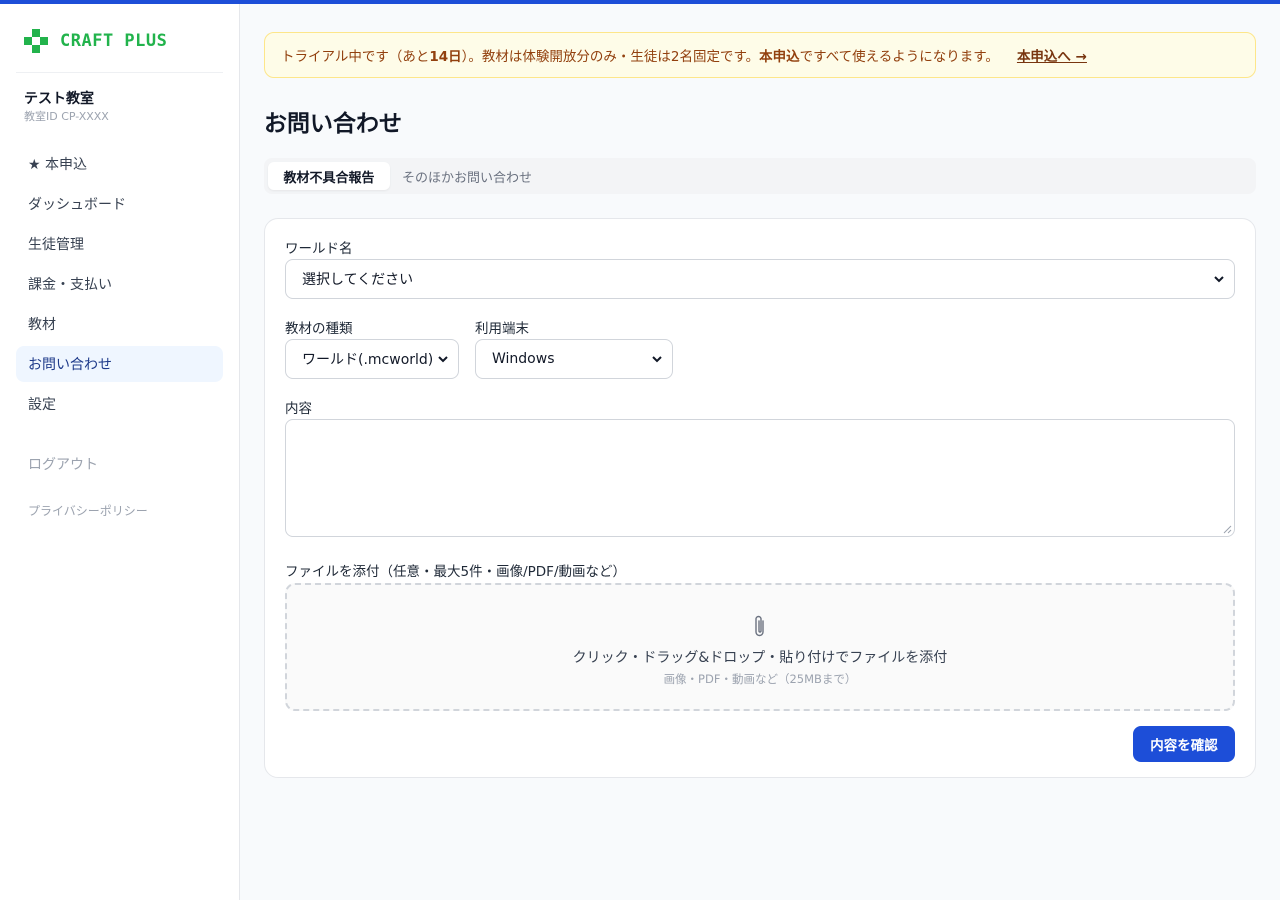  Describe the element at coordinates (59, 99) in the screenshot. I see `school-name: テスト教室` at that location.